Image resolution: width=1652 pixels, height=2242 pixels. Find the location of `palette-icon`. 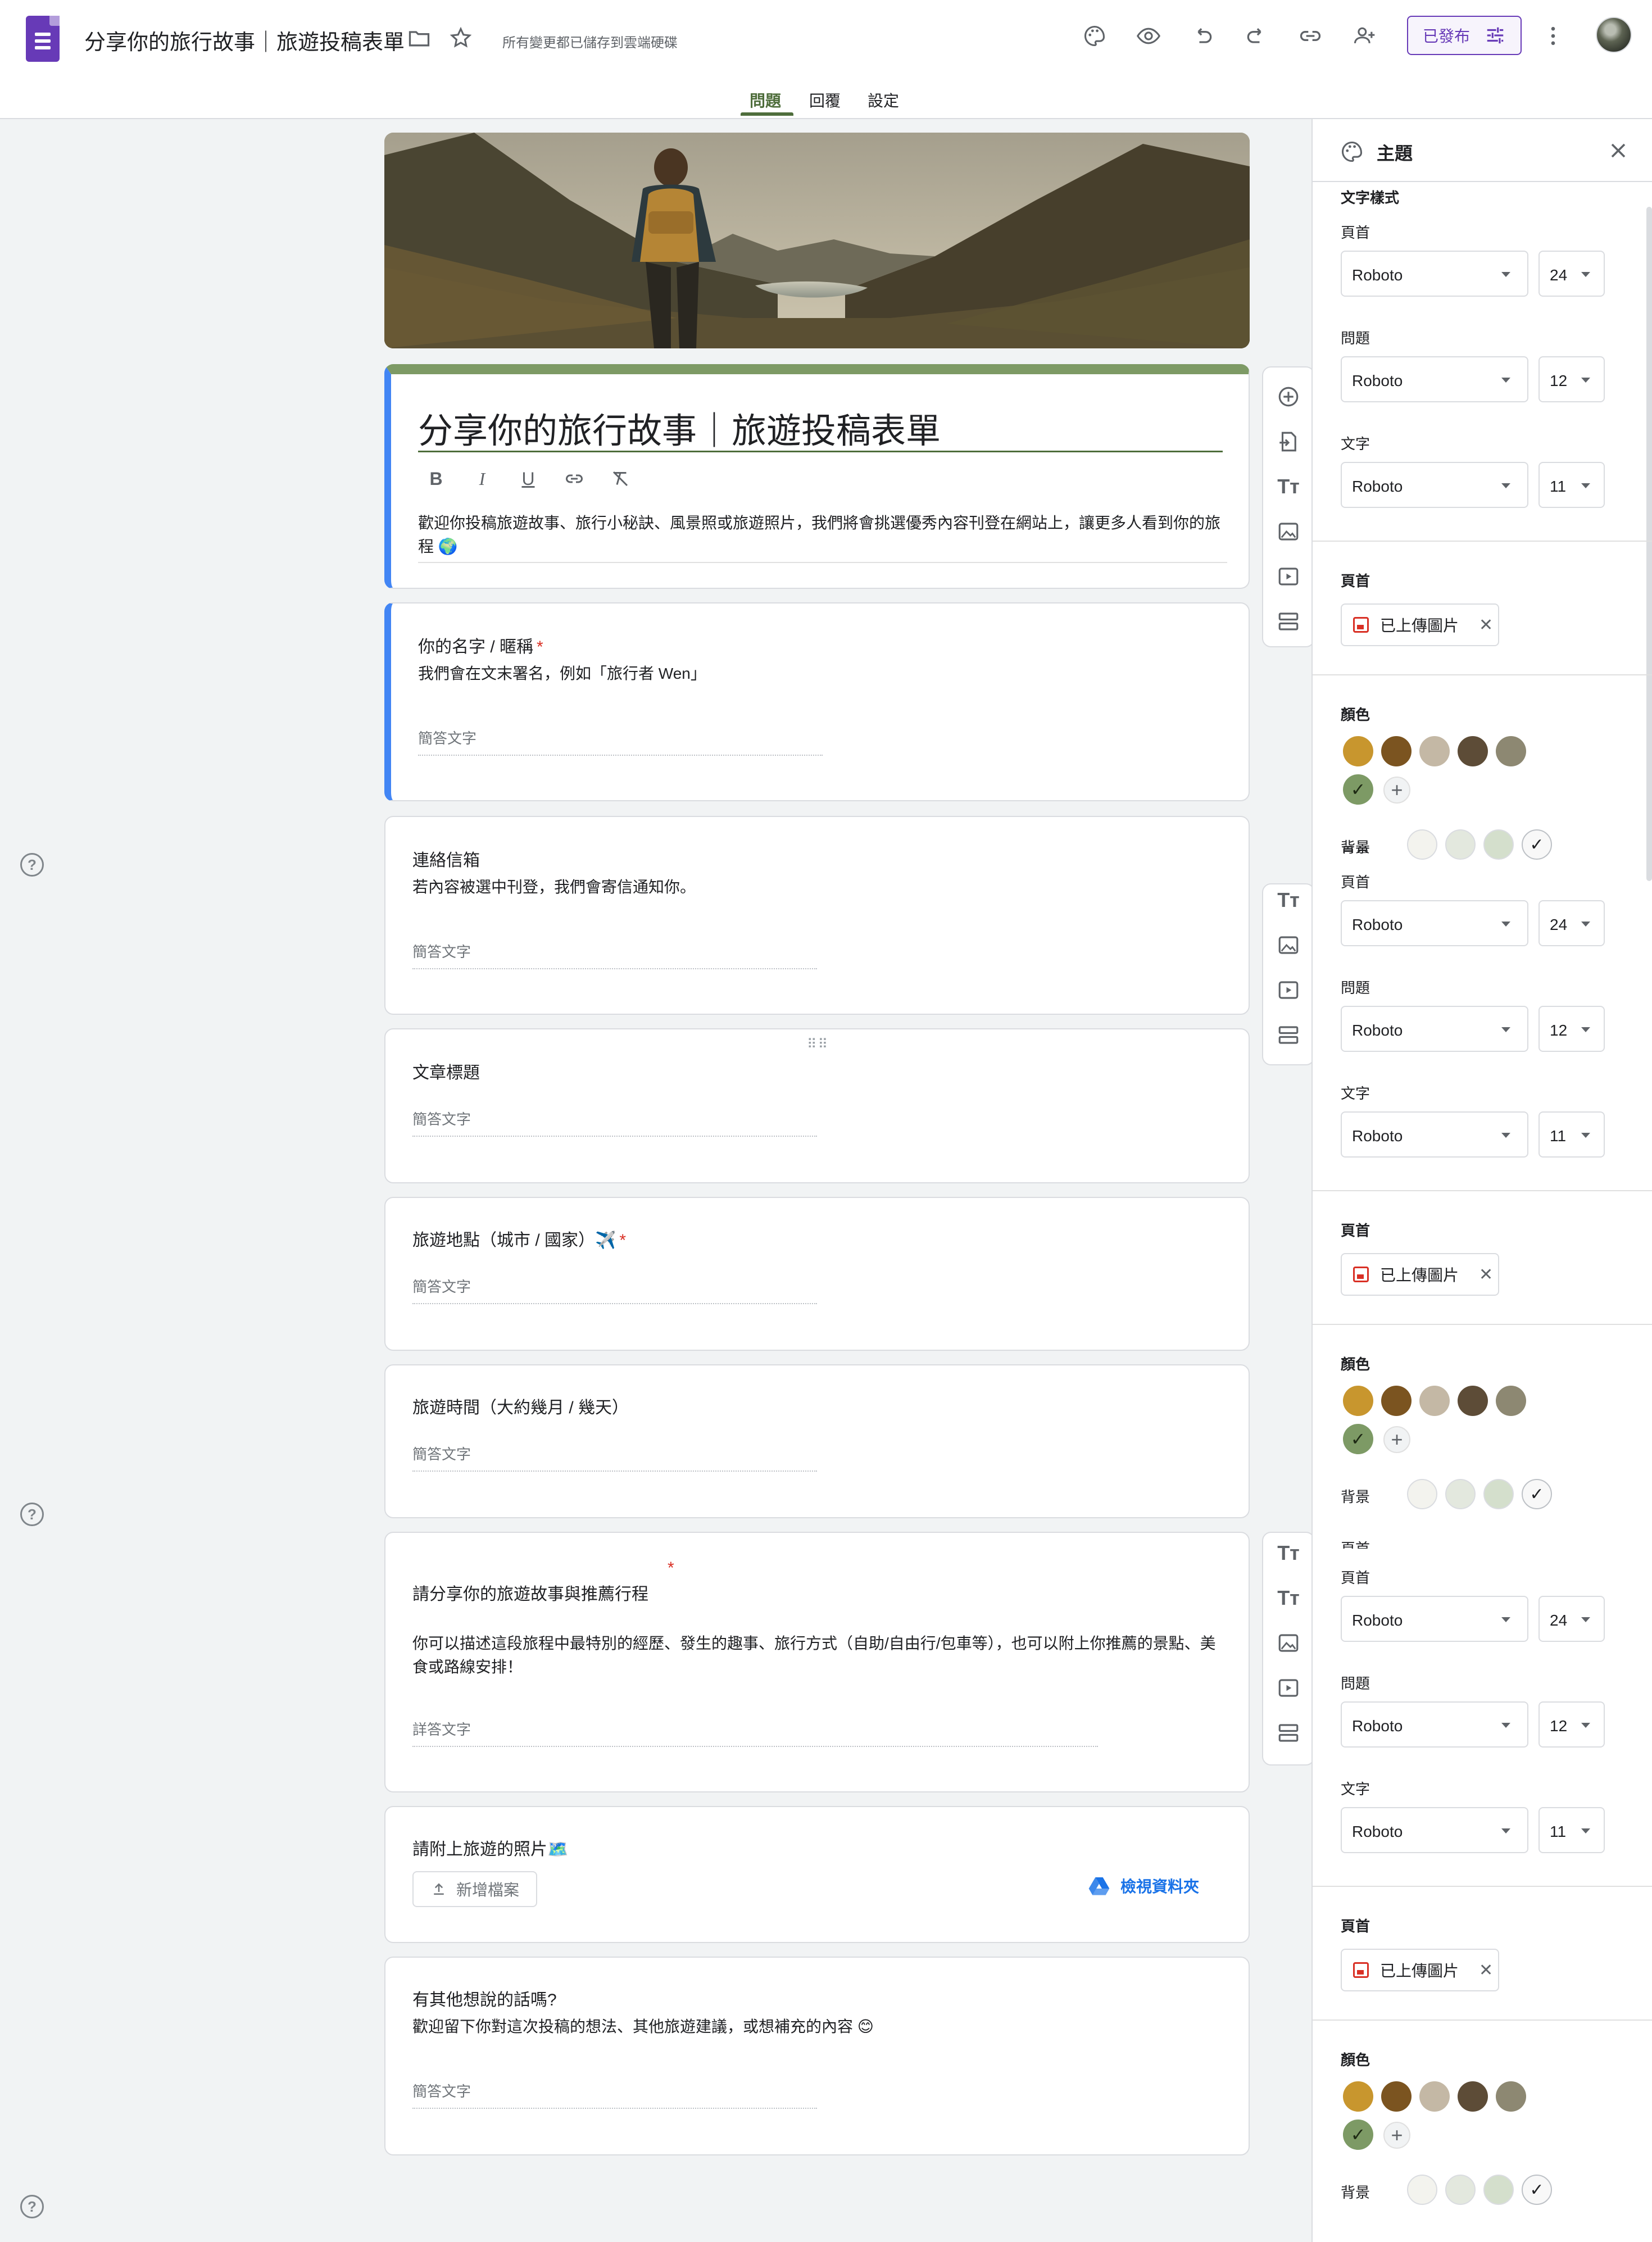

palette-icon is located at coordinates (1094, 36).